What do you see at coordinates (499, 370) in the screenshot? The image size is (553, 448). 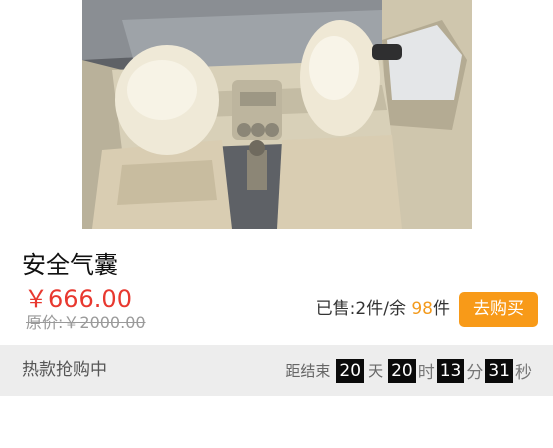 I see `countdown-seconds: 31` at bounding box center [499, 370].